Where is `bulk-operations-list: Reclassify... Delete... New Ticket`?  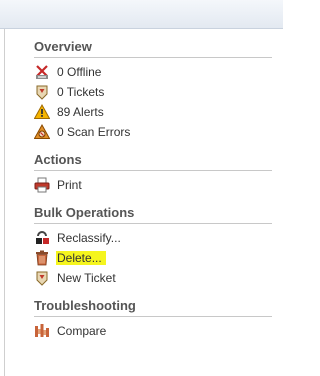
bulk-operations-list: Reclassify... Delete... New Ticket is located at coordinates (153, 256).